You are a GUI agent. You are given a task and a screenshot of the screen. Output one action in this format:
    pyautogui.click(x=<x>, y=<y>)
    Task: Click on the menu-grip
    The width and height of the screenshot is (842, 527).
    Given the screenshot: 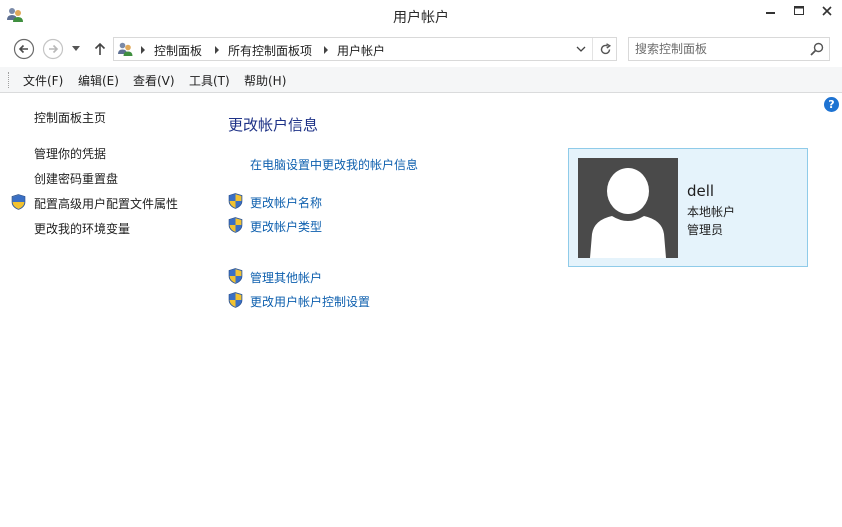 What is the action you would take?
    pyautogui.click(x=9, y=80)
    